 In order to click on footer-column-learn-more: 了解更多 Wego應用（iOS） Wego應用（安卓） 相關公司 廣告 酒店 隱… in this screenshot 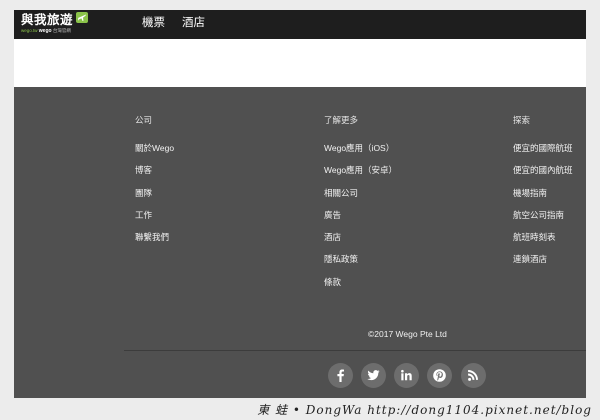, I will do `click(360, 201)`.